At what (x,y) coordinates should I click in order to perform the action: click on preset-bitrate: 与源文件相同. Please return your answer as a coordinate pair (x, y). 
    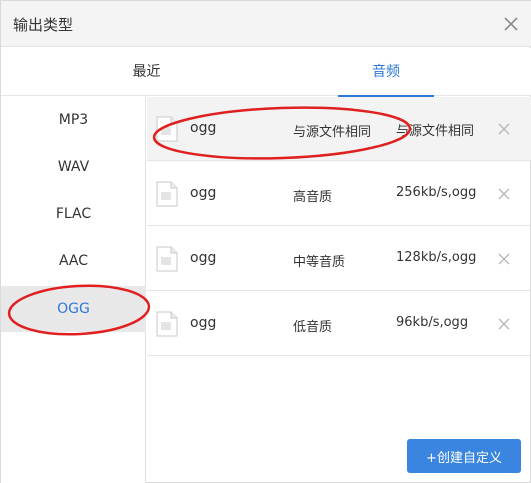
    Looking at the image, I should click on (435, 131).